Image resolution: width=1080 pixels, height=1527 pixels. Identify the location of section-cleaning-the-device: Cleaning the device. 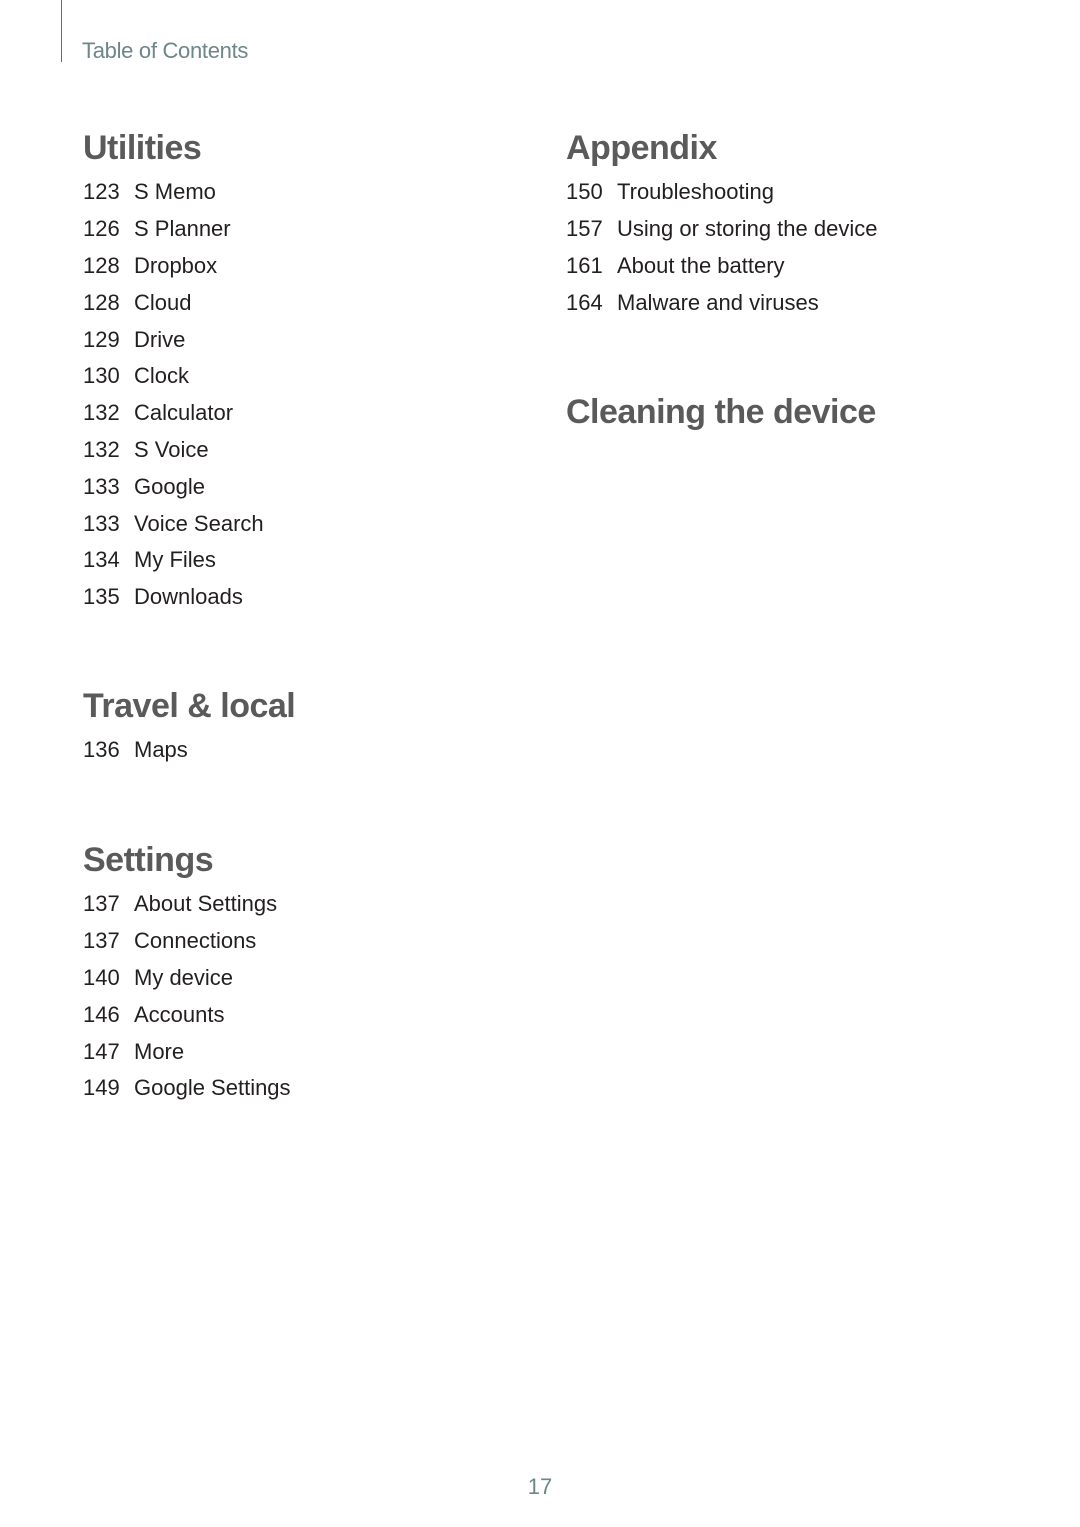
(806, 415).